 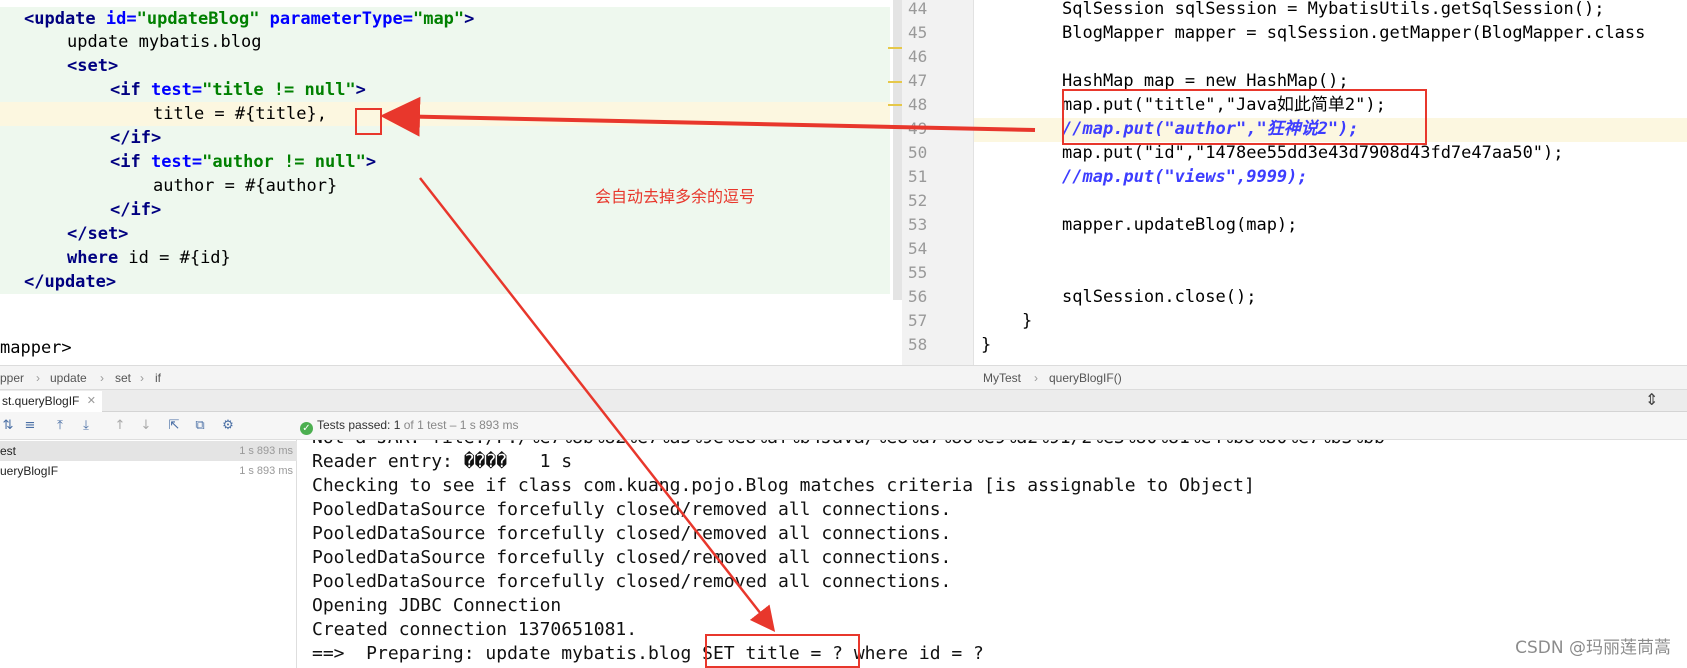 I want to click on gear-icon: ⚙, so click(x=228, y=426).